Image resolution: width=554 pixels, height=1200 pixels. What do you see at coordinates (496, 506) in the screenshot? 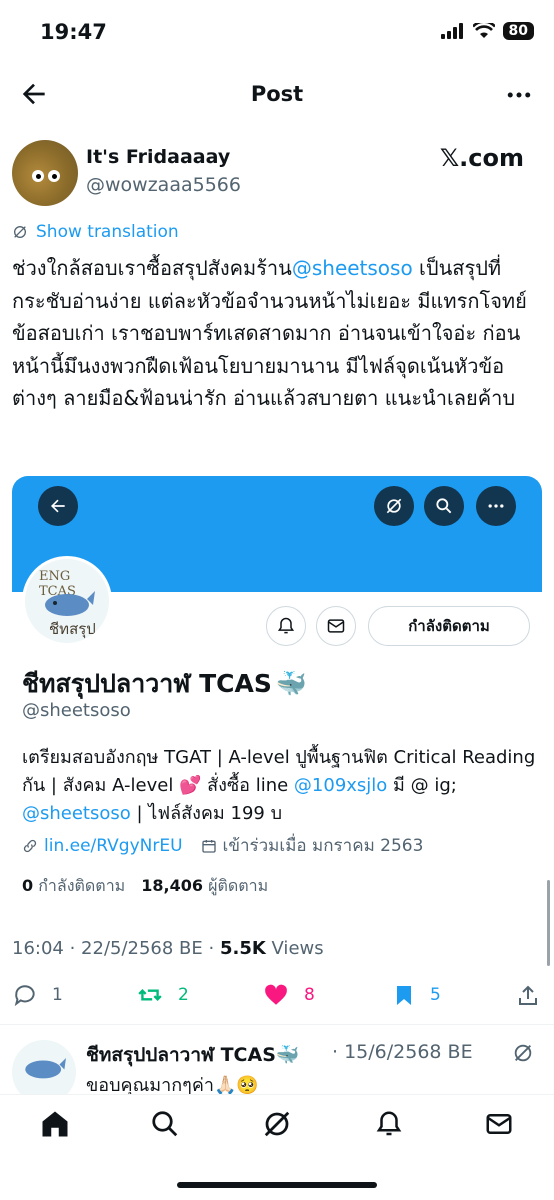
I see `card-more-icon` at bounding box center [496, 506].